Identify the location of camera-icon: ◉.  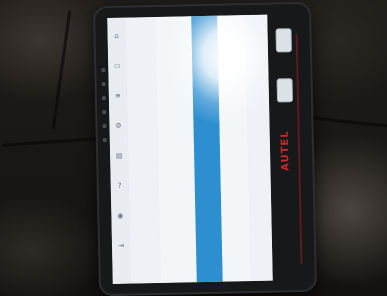
(120, 216).